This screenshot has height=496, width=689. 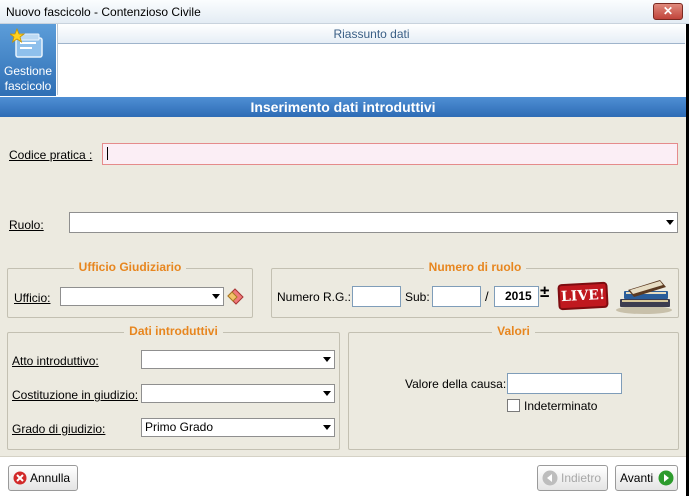 I want to click on numero-rg-label: Numero R.G.:, so click(x=314, y=297).